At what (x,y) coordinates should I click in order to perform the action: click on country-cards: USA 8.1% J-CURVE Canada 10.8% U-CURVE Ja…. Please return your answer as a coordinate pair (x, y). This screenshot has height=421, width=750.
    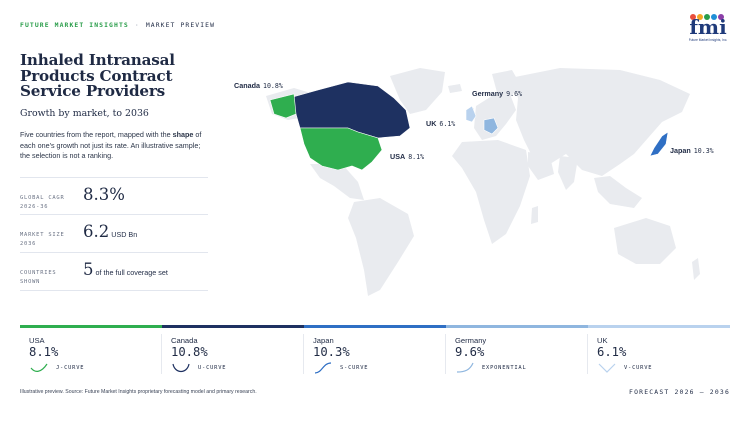
    Looking at the image, I should click on (375, 351).